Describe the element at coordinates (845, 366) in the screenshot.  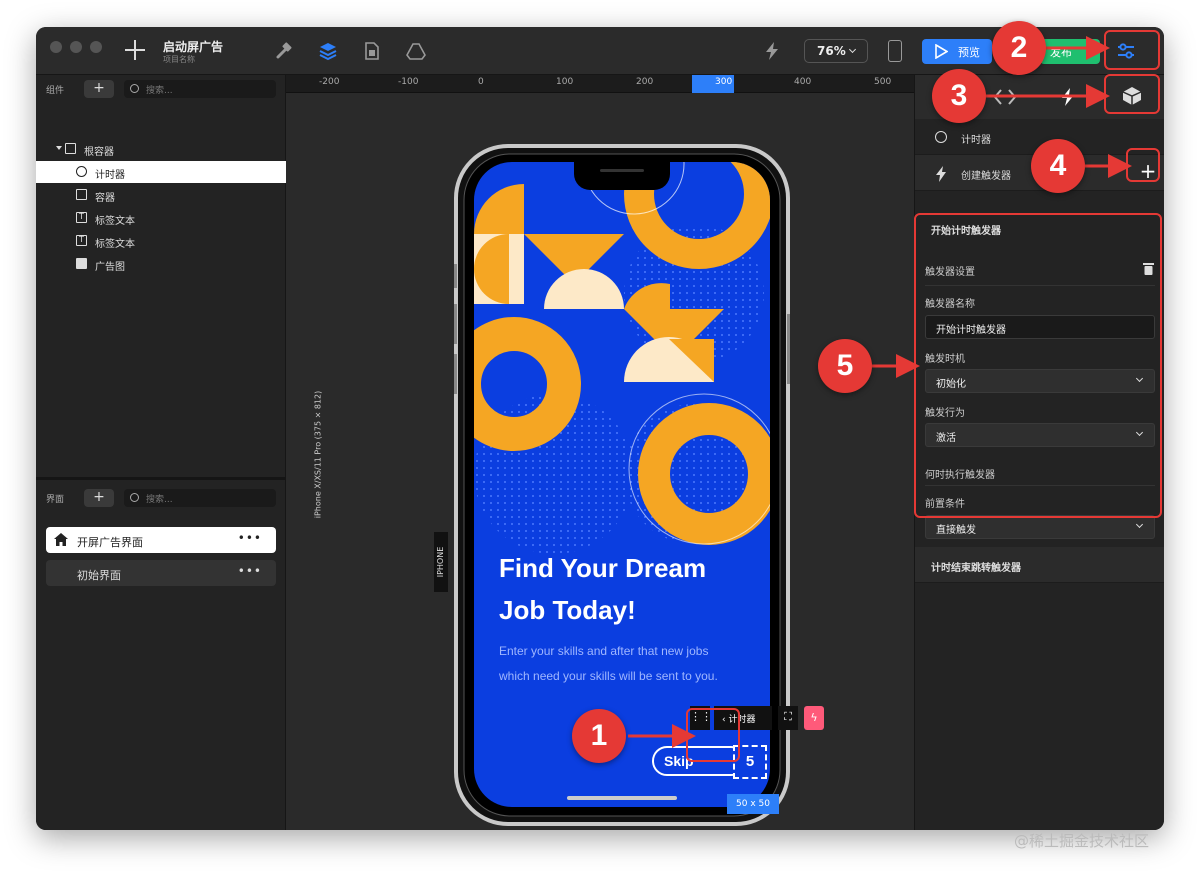
I see `annotation-5: 5` at that location.